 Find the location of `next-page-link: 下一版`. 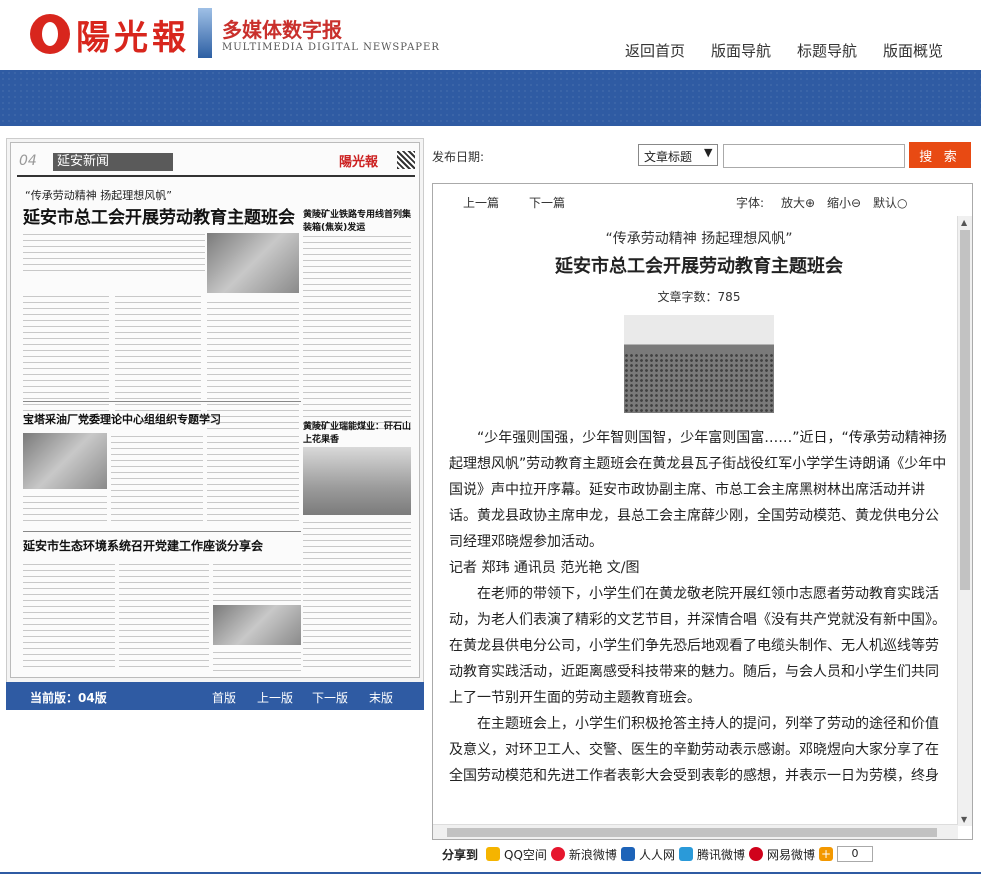

next-page-link: 下一版 is located at coordinates (330, 697).